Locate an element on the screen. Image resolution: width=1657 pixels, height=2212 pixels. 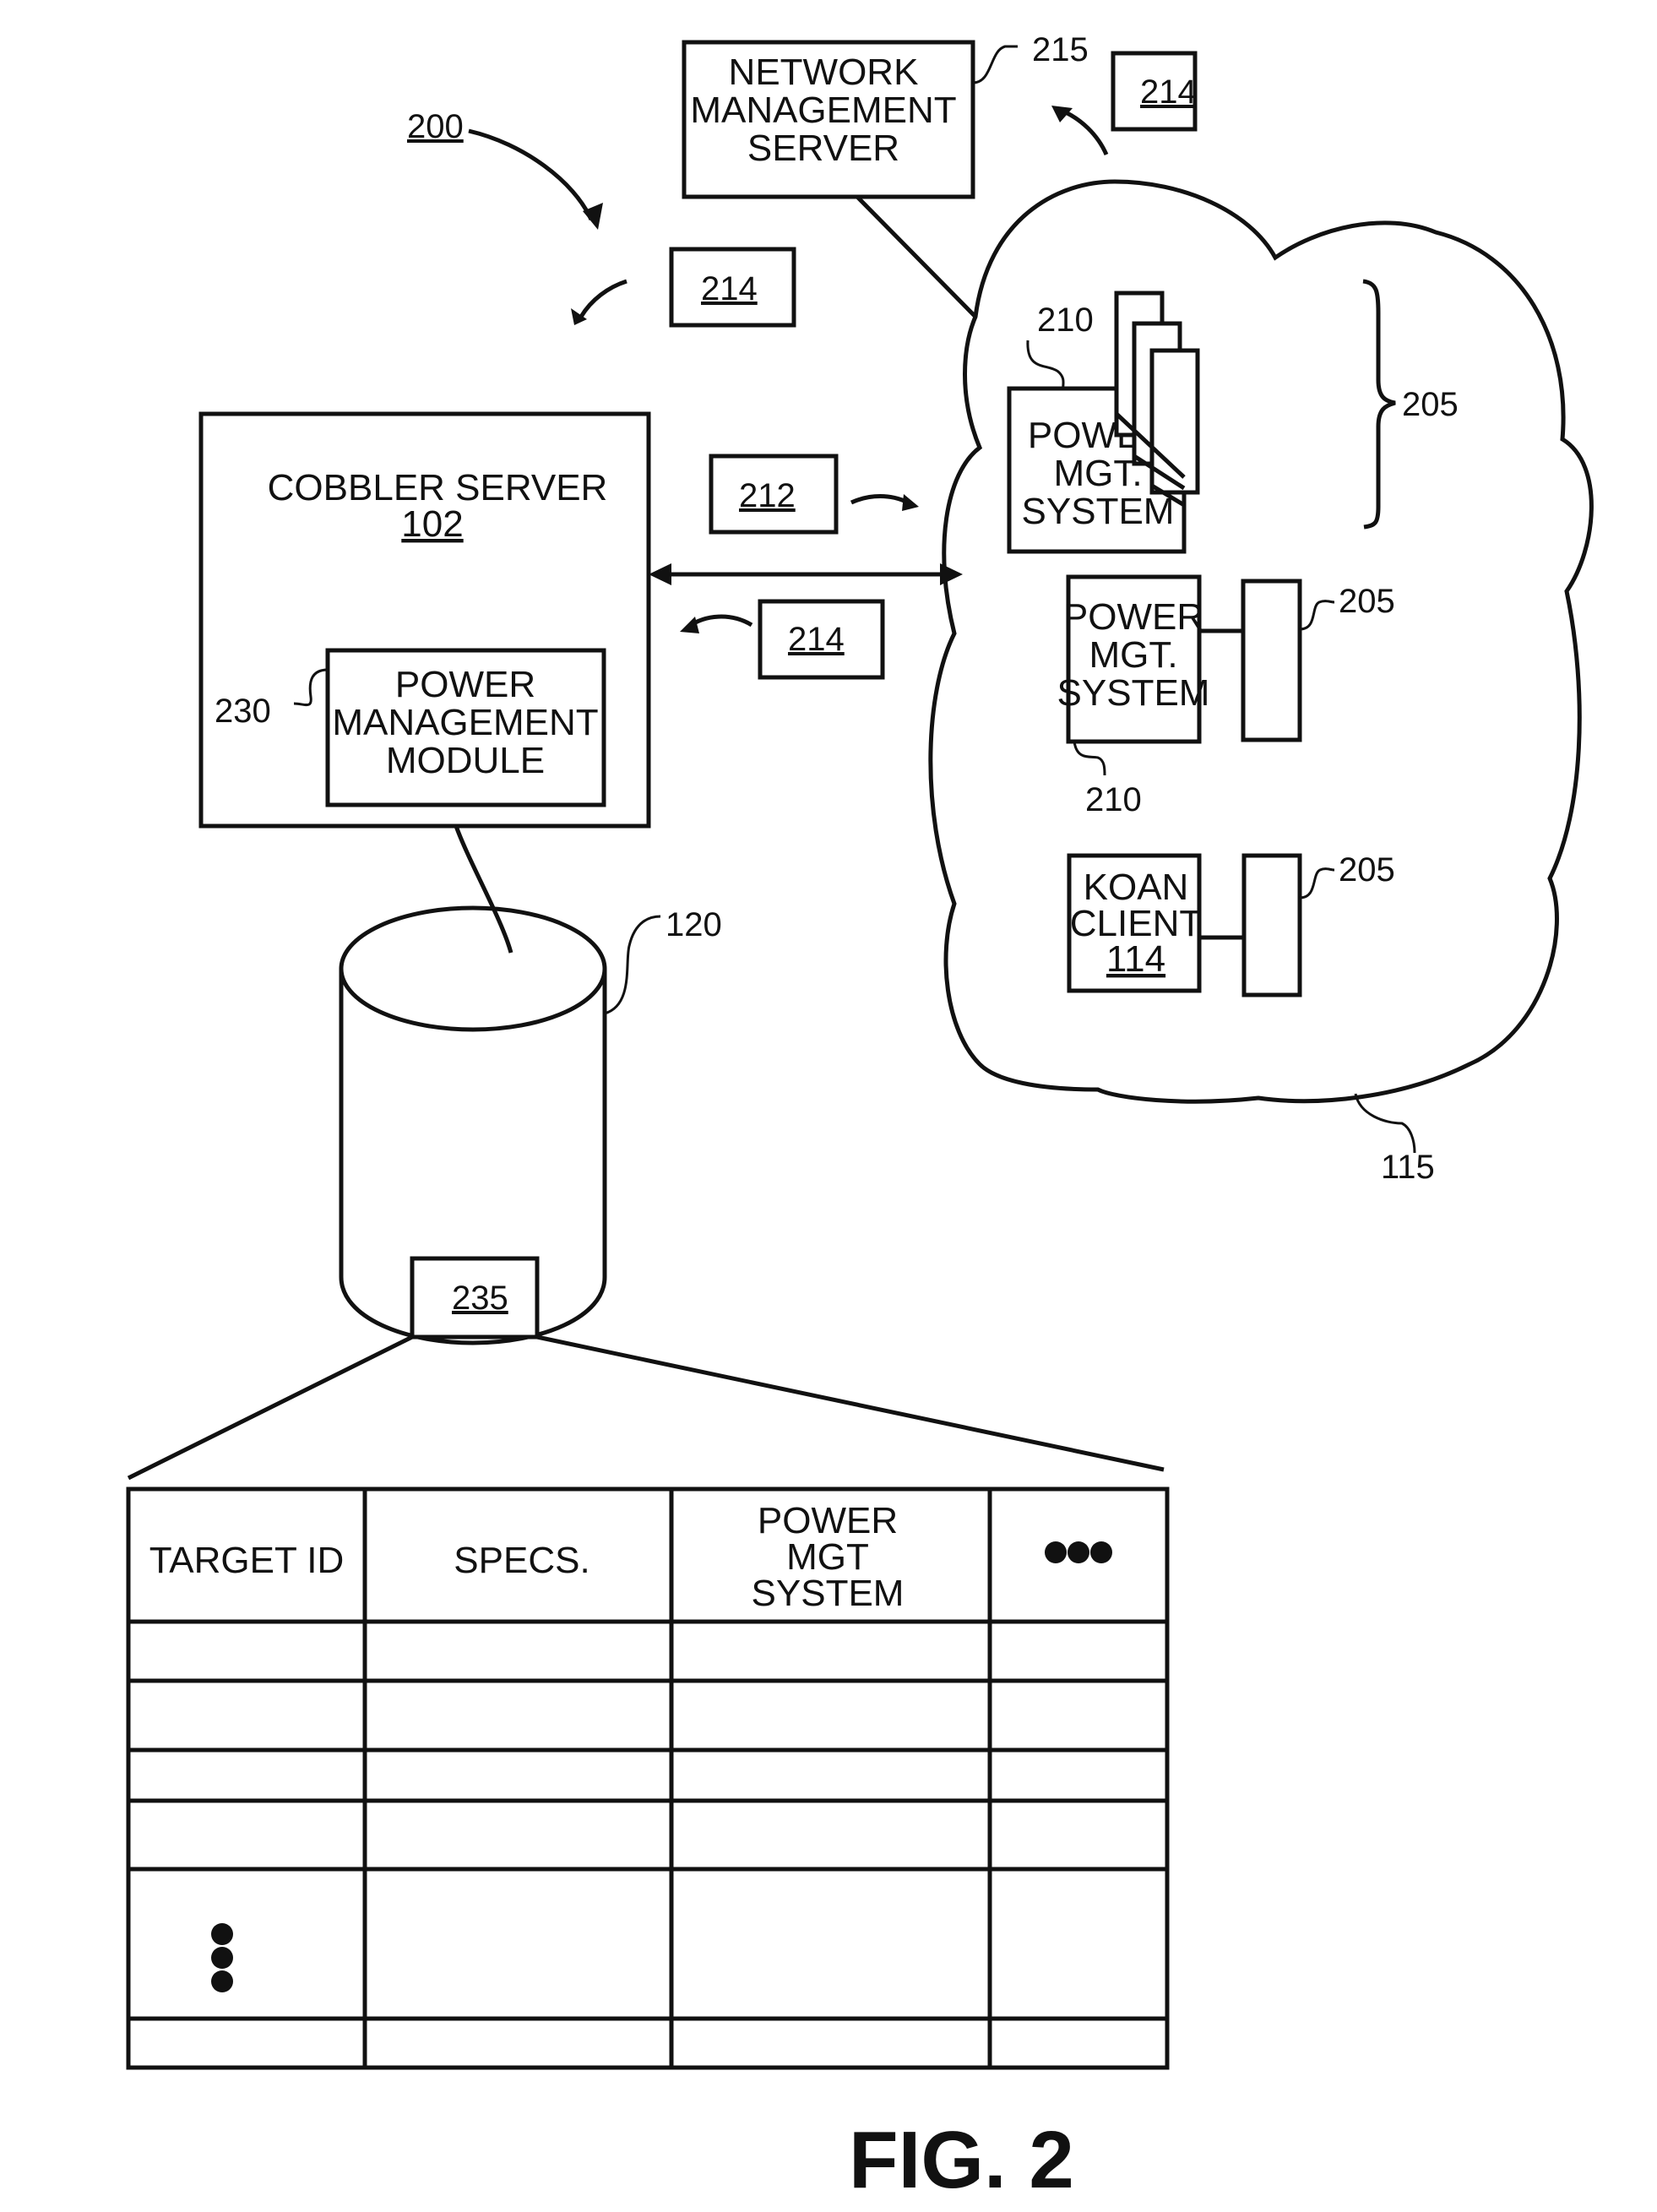
ref-205-top: 205 is located at coordinates (1430, 404).